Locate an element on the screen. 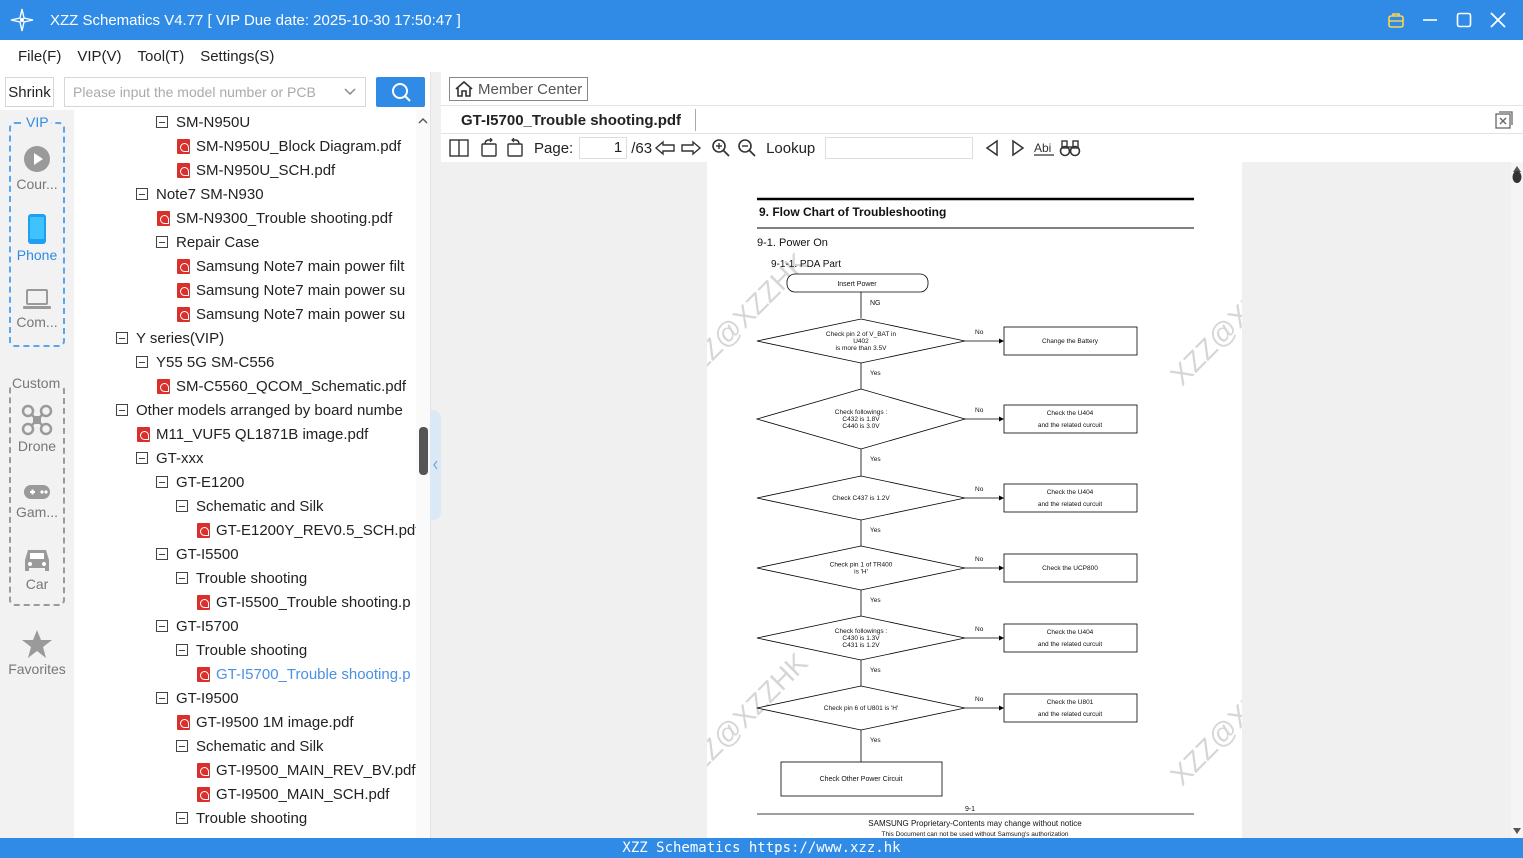 This screenshot has height=858, width=1523. close-tabs-icon is located at coordinates (1504, 122).